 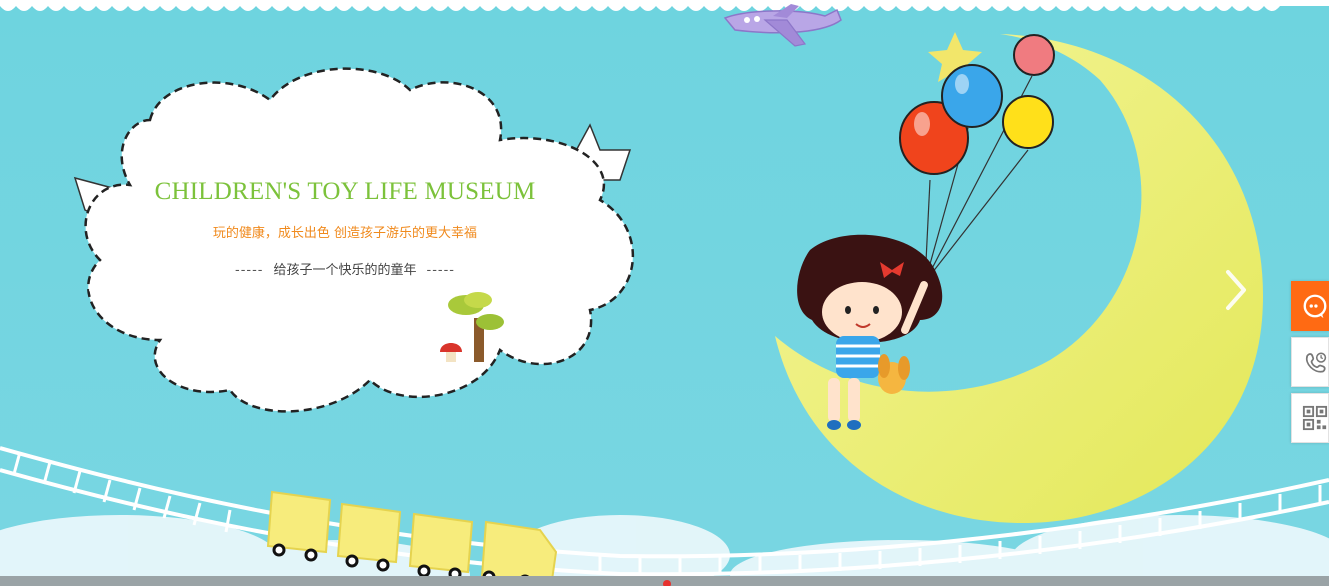 I want to click on chevron-left-icon, so click(x=99, y=290).